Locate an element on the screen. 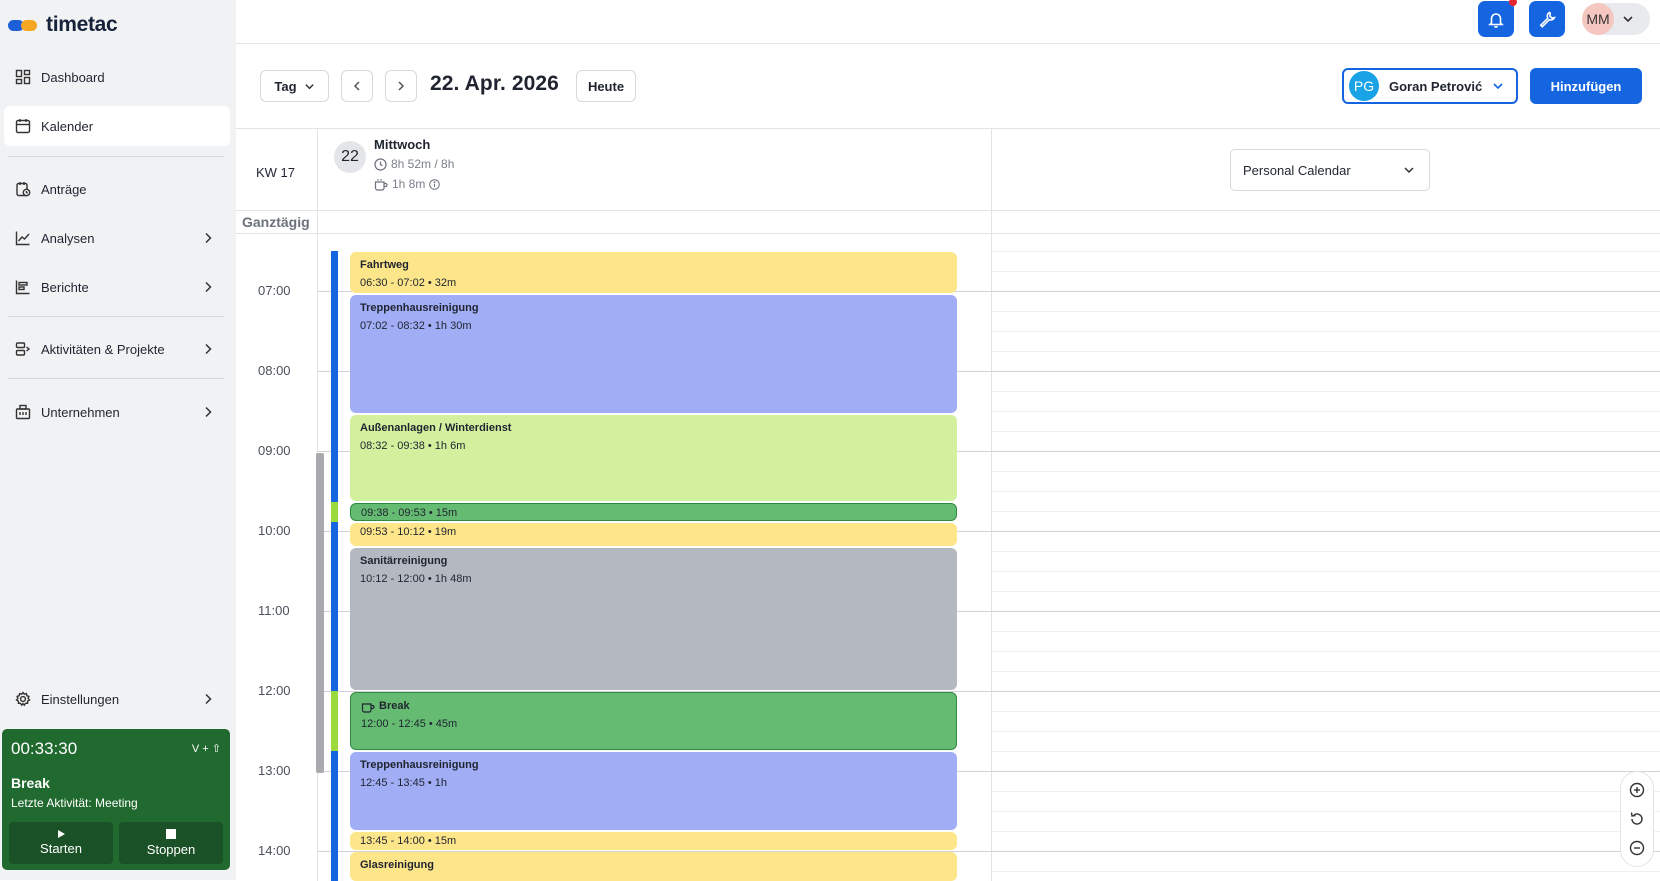  sidebar-item-unternehmen: Unternehmen is located at coordinates (117, 412).